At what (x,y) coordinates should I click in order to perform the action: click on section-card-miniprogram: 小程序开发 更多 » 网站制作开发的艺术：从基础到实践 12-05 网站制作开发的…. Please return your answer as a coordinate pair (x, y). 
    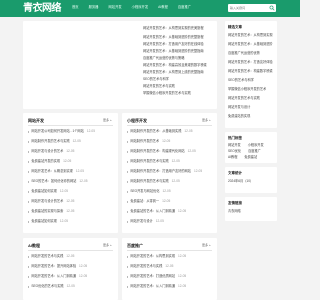
    Looking at the image, I should click on (169, 173).